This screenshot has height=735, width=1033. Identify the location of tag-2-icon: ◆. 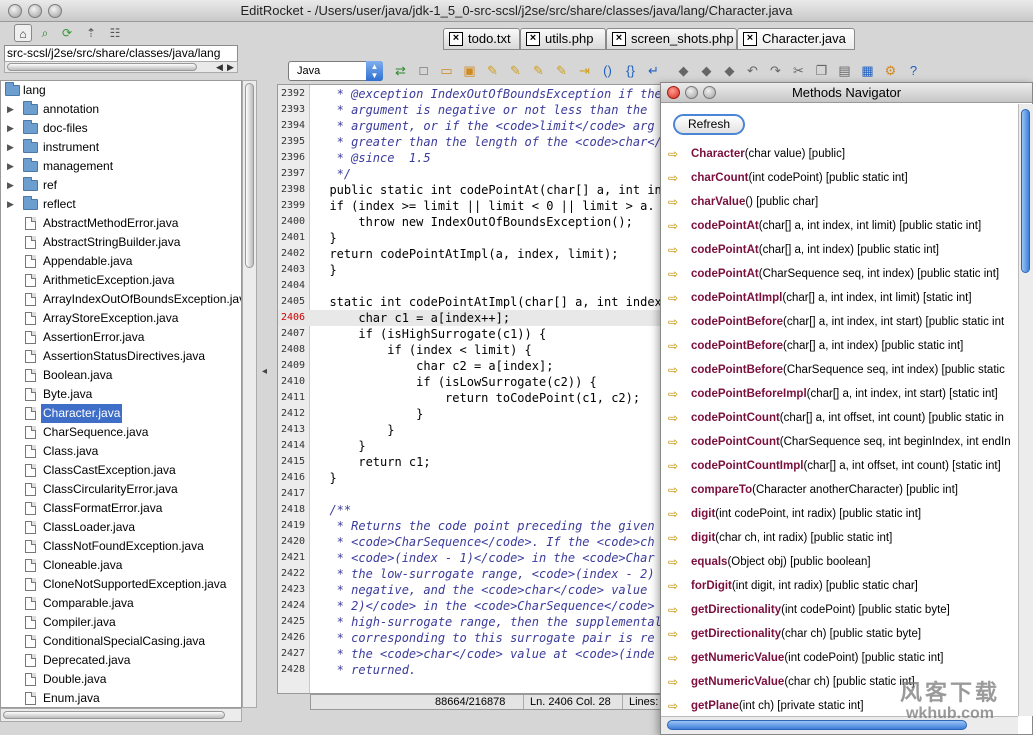
(706, 70).